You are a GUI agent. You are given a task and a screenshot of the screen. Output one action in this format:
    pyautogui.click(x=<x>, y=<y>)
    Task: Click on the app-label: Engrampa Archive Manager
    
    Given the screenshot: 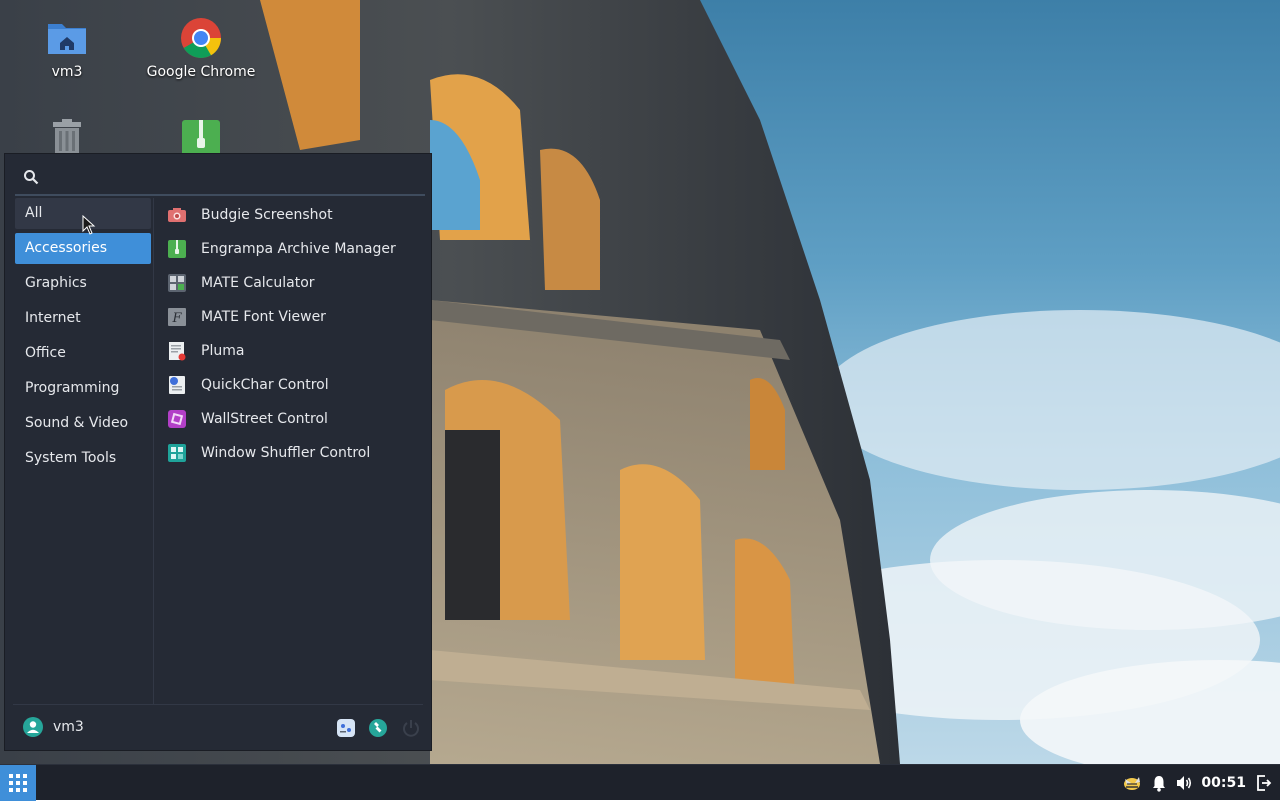 What is the action you would take?
    pyautogui.click(x=298, y=249)
    